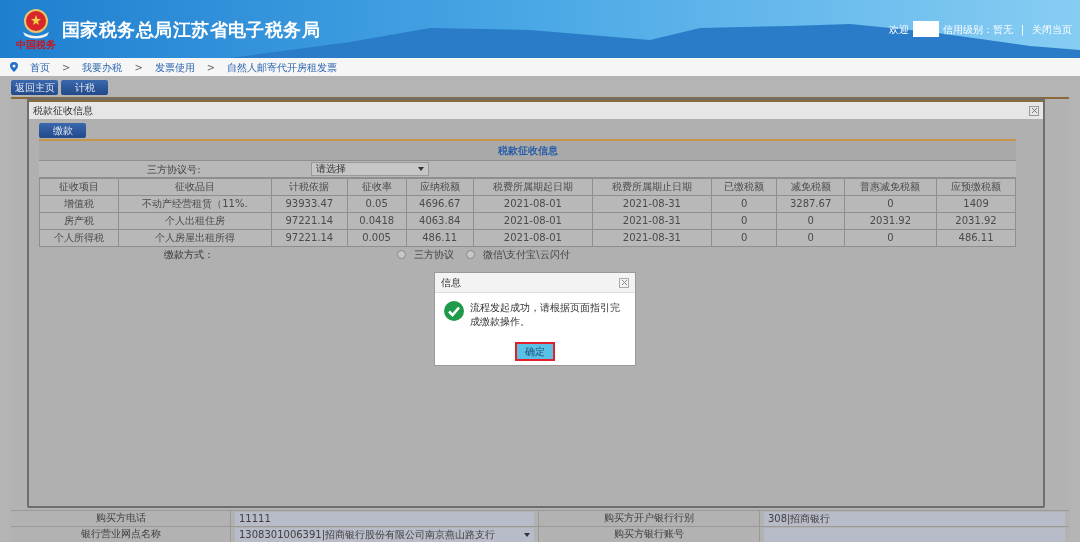 Image resolution: width=1080 pixels, height=542 pixels. I want to click on ok-button: 确定, so click(535, 351).